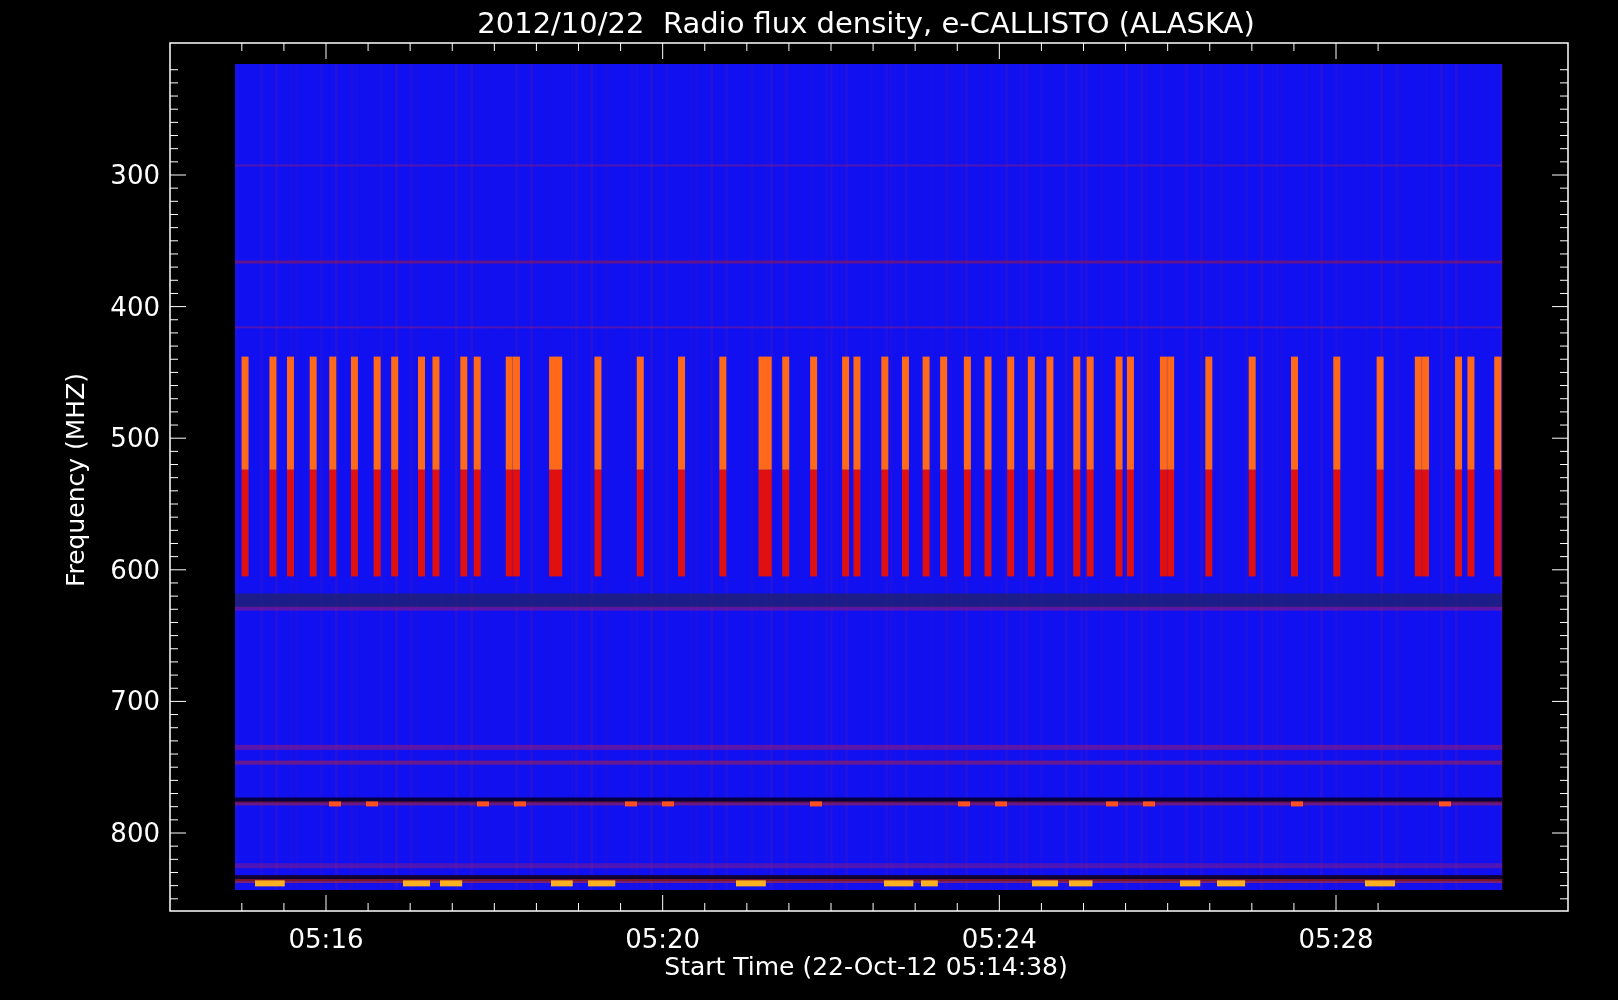 This screenshot has height=1000, width=1618. Describe the element at coordinates (135, 833) in the screenshot. I see `y-tick-label: 800` at that location.